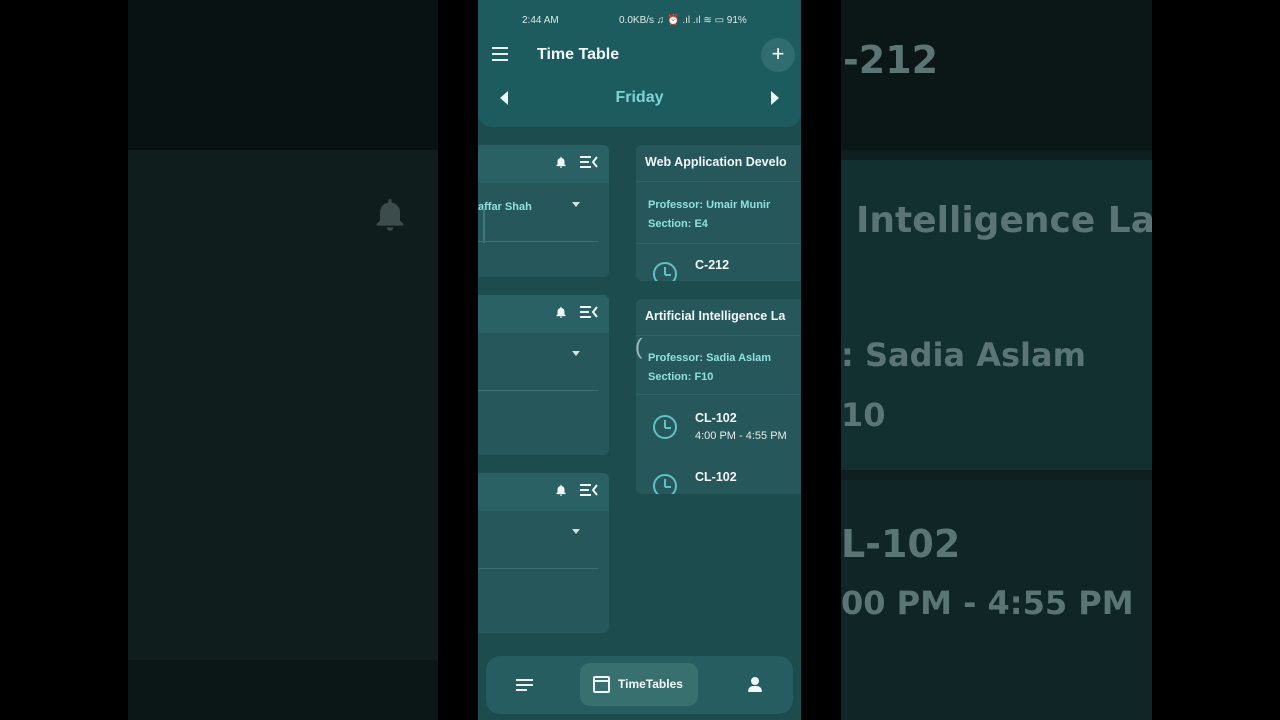 This screenshot has width=1280, height=720. Describe the element at coordinates (963, 355) in the screenshot. I see `background-text: : Sadia Aslam` at that location.